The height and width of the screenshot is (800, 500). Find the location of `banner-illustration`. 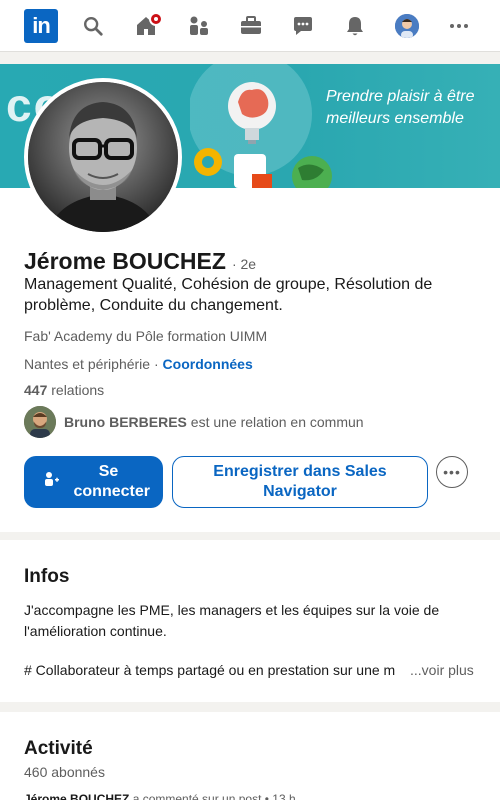

banner-illustration is located at coordinates (261, 126).